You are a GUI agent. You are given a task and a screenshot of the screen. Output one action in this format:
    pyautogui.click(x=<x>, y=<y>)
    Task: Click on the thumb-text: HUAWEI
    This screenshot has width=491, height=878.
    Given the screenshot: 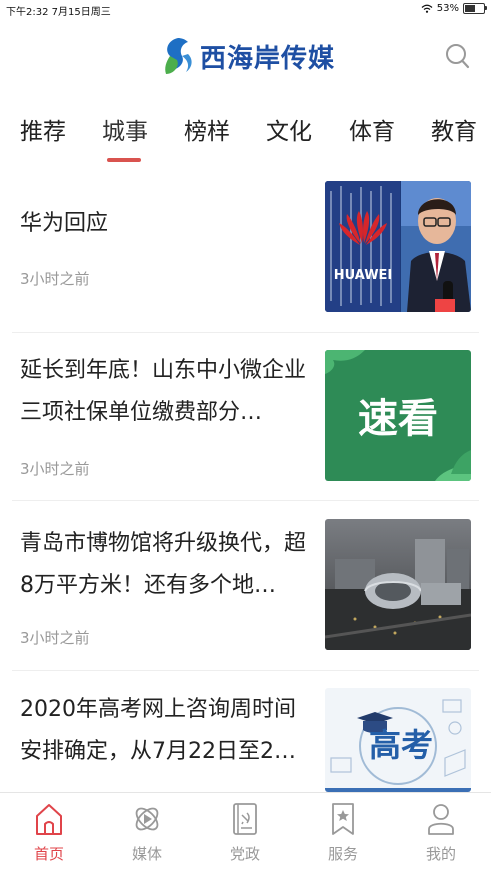 What is the action you would take?
    pyautogui.click(x=363, y=275)
    